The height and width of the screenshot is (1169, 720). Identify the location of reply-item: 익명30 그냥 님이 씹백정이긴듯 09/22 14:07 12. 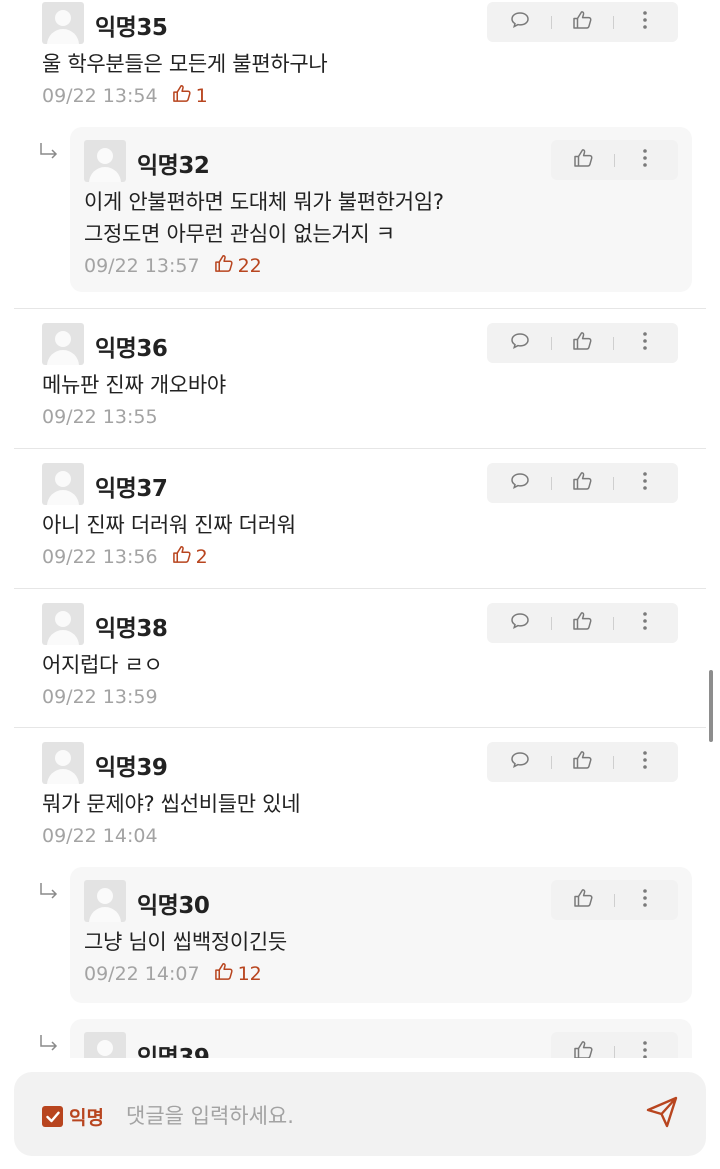
(381, 935).